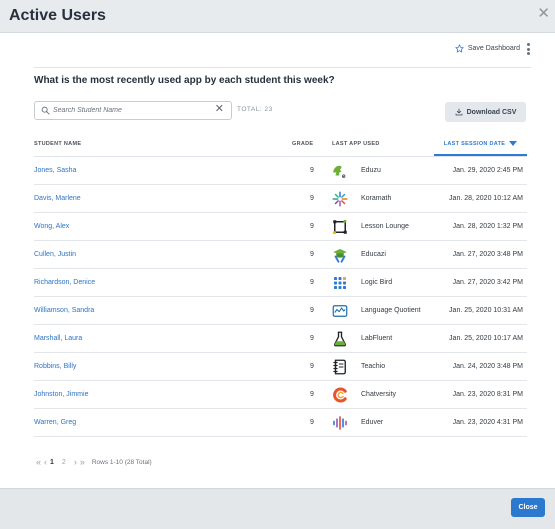 The height and width of the screenshot is (529, 555). I want to click on session-date: Jan. 25, 2020 10:17 AM, so click(486, 338).